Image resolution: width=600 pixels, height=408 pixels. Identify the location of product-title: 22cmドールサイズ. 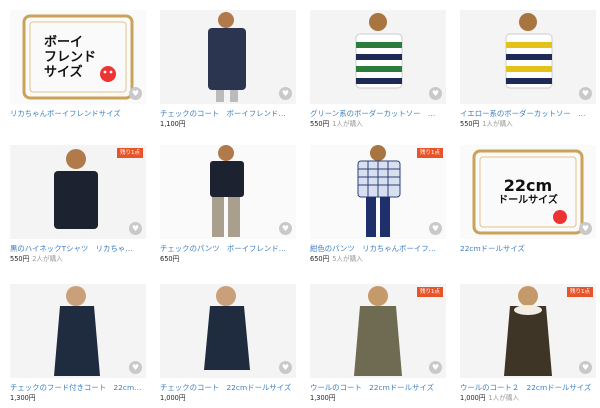
(528, 249).